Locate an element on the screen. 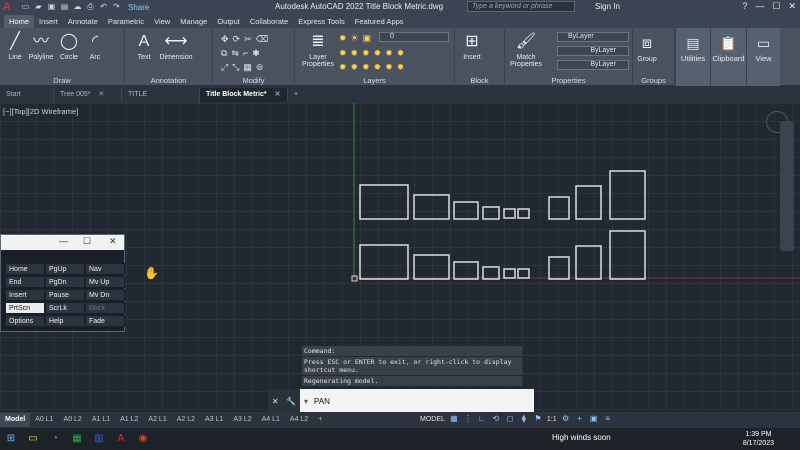 This screenshot has height=450, width=800. chrome-icon: ◉ is located at coordinates (143, 439).